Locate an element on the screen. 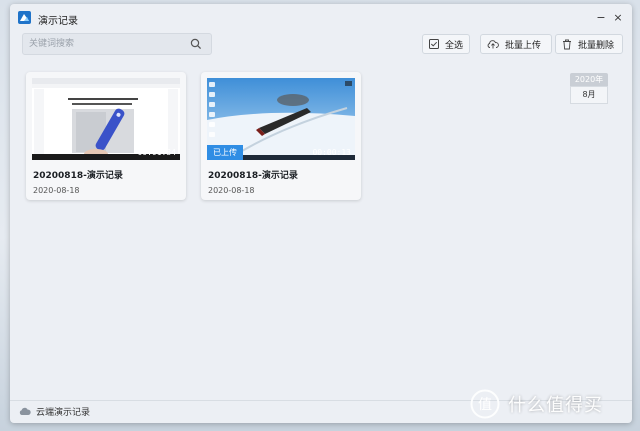 The width and height of the screenshot is (640, 431). batch-upload-button: 批量上传 is located at coordinates (516, 44).